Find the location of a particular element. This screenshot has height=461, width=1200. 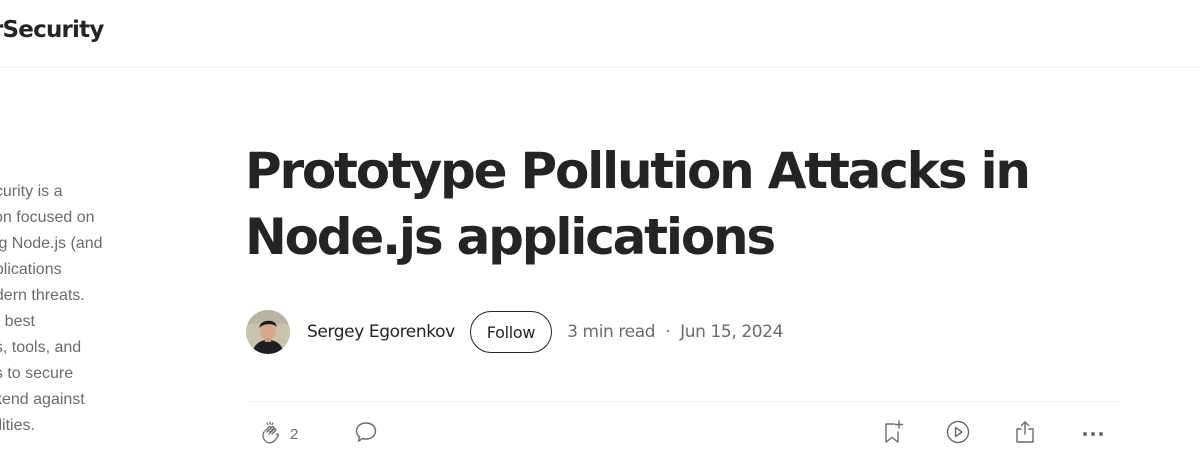

save-button is located at coordinates (893, 432).